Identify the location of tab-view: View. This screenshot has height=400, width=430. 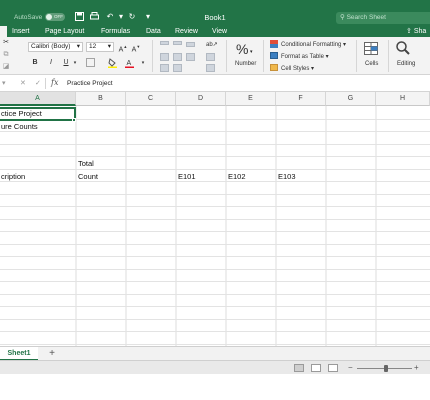
(219, 31).